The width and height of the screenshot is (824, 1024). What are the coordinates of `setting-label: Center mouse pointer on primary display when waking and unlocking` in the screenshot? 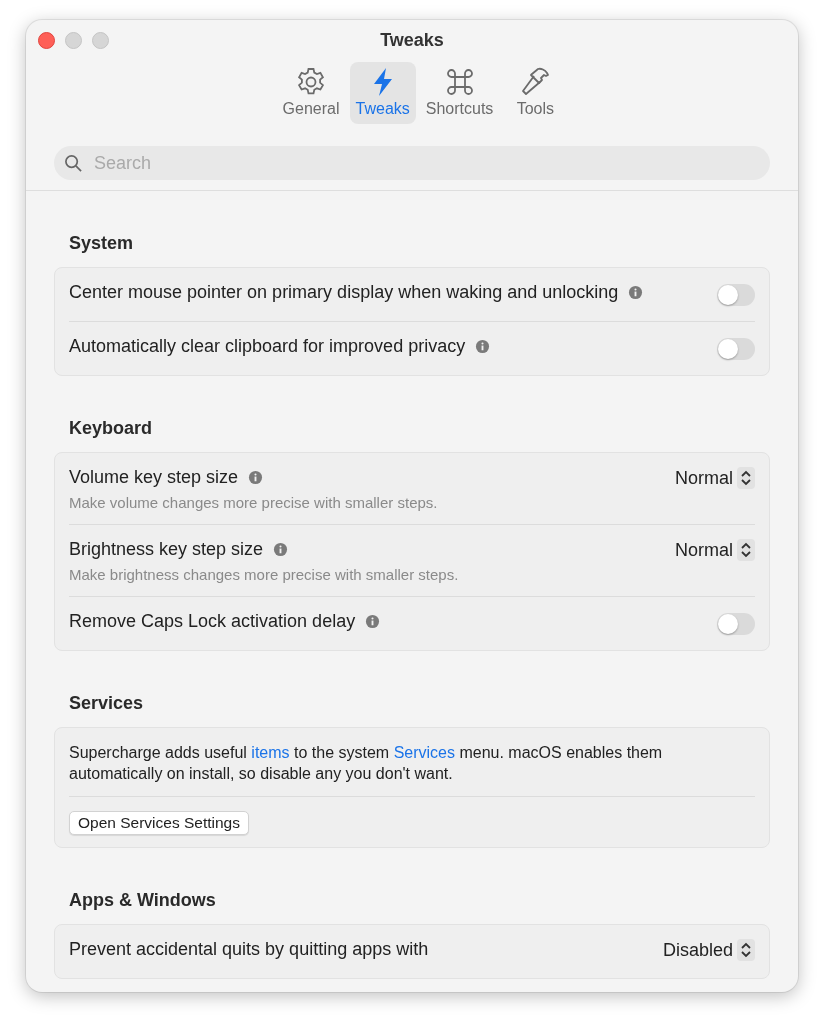 It's located at (344, 292).